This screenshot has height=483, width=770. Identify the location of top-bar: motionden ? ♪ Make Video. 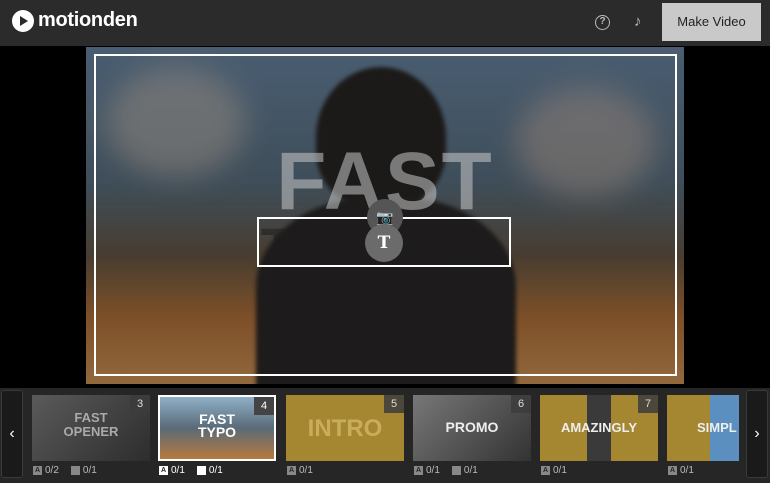
(385, 23).